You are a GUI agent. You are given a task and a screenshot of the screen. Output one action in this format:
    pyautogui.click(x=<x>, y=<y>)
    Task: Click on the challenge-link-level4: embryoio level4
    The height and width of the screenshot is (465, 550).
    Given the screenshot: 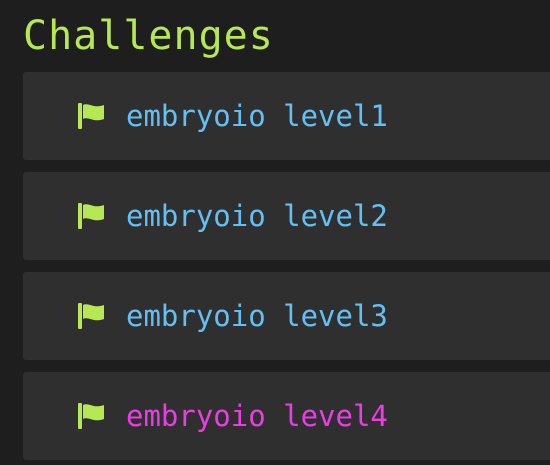 What is the action you would take?
    pyautogui.click(x=257, y=416)
    